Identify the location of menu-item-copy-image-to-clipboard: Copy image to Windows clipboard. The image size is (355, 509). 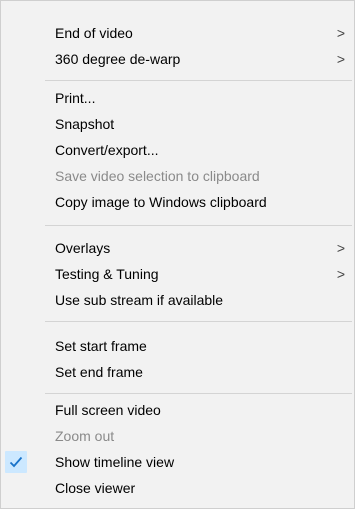
(177, 202).